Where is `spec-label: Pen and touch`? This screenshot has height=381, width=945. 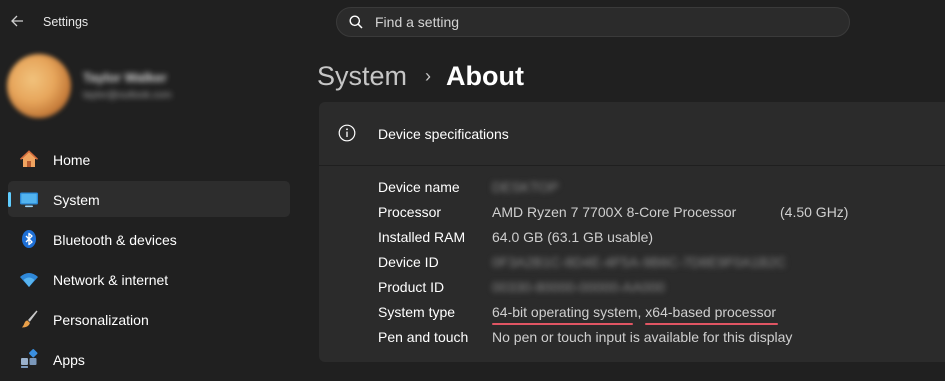 spec-label: Pen and touch is located at coordinates (423, 337).